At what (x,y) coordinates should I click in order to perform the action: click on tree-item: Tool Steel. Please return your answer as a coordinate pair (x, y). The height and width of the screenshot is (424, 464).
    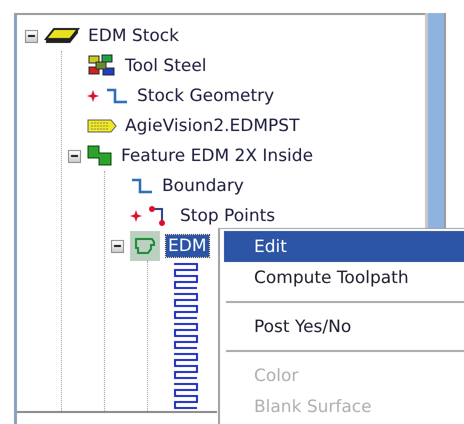
    Looking at the image, I should click on (166, 66).